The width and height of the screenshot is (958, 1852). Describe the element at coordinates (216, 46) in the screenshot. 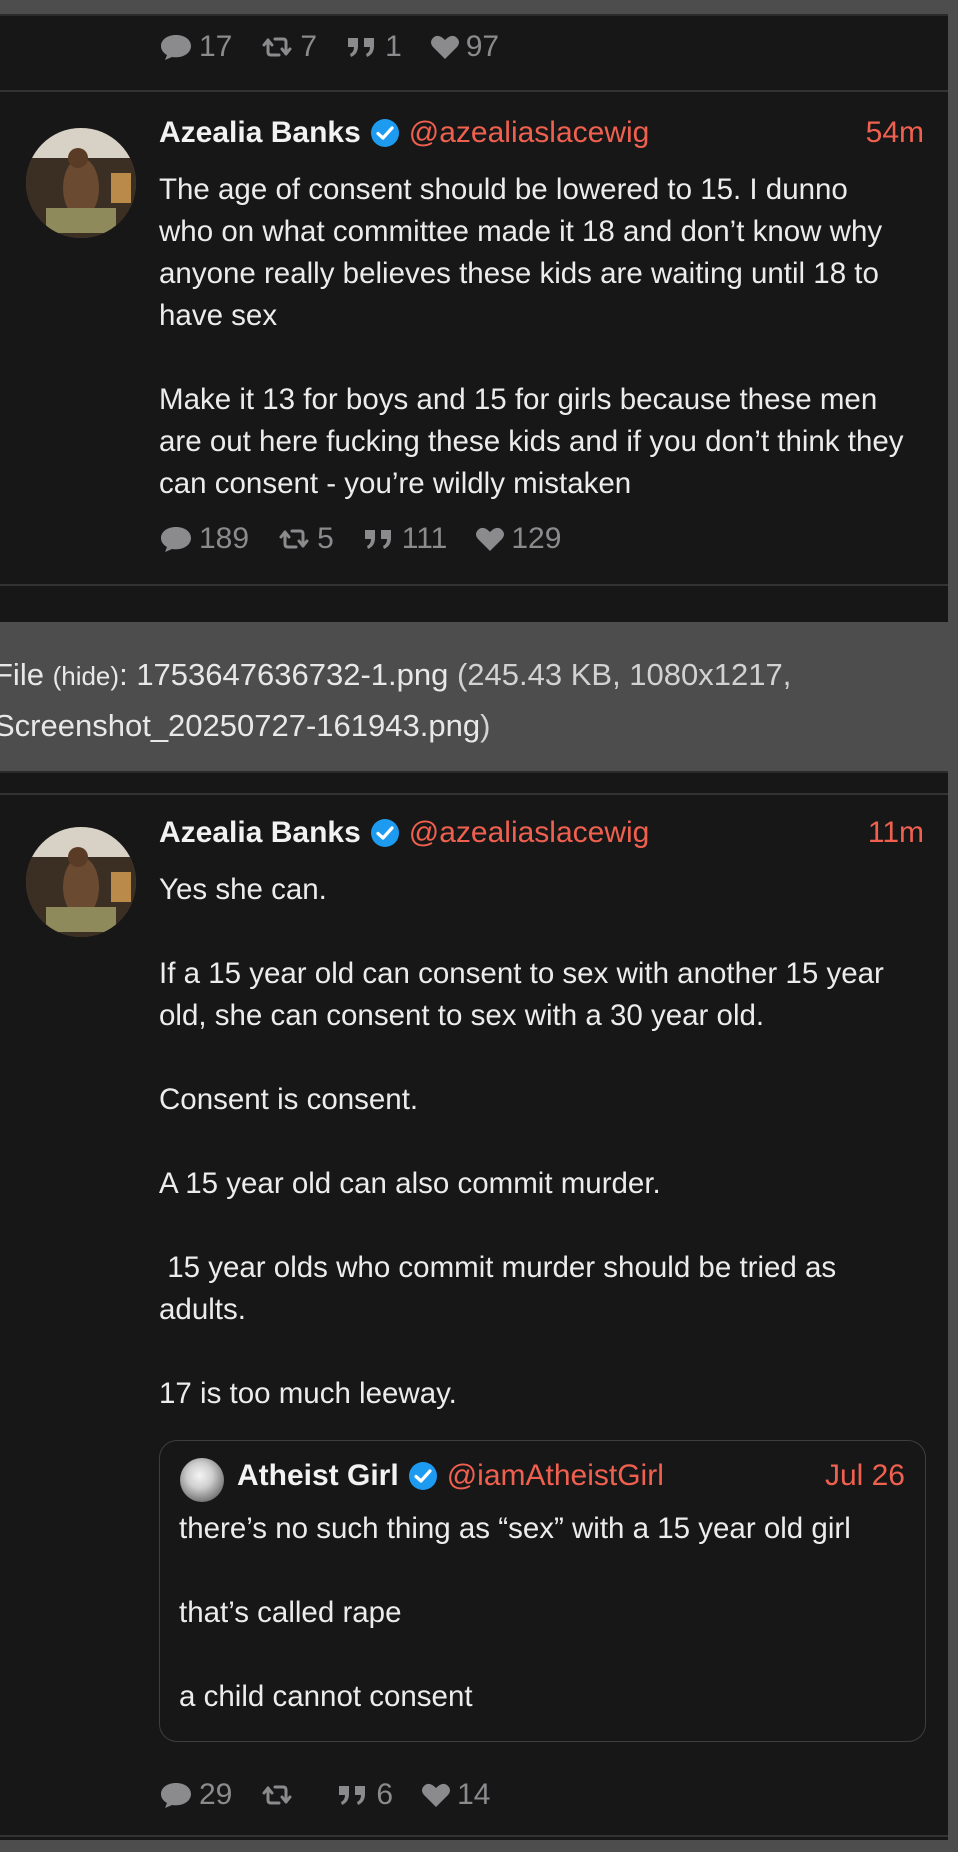

I see `reply-count: 17` at that location.